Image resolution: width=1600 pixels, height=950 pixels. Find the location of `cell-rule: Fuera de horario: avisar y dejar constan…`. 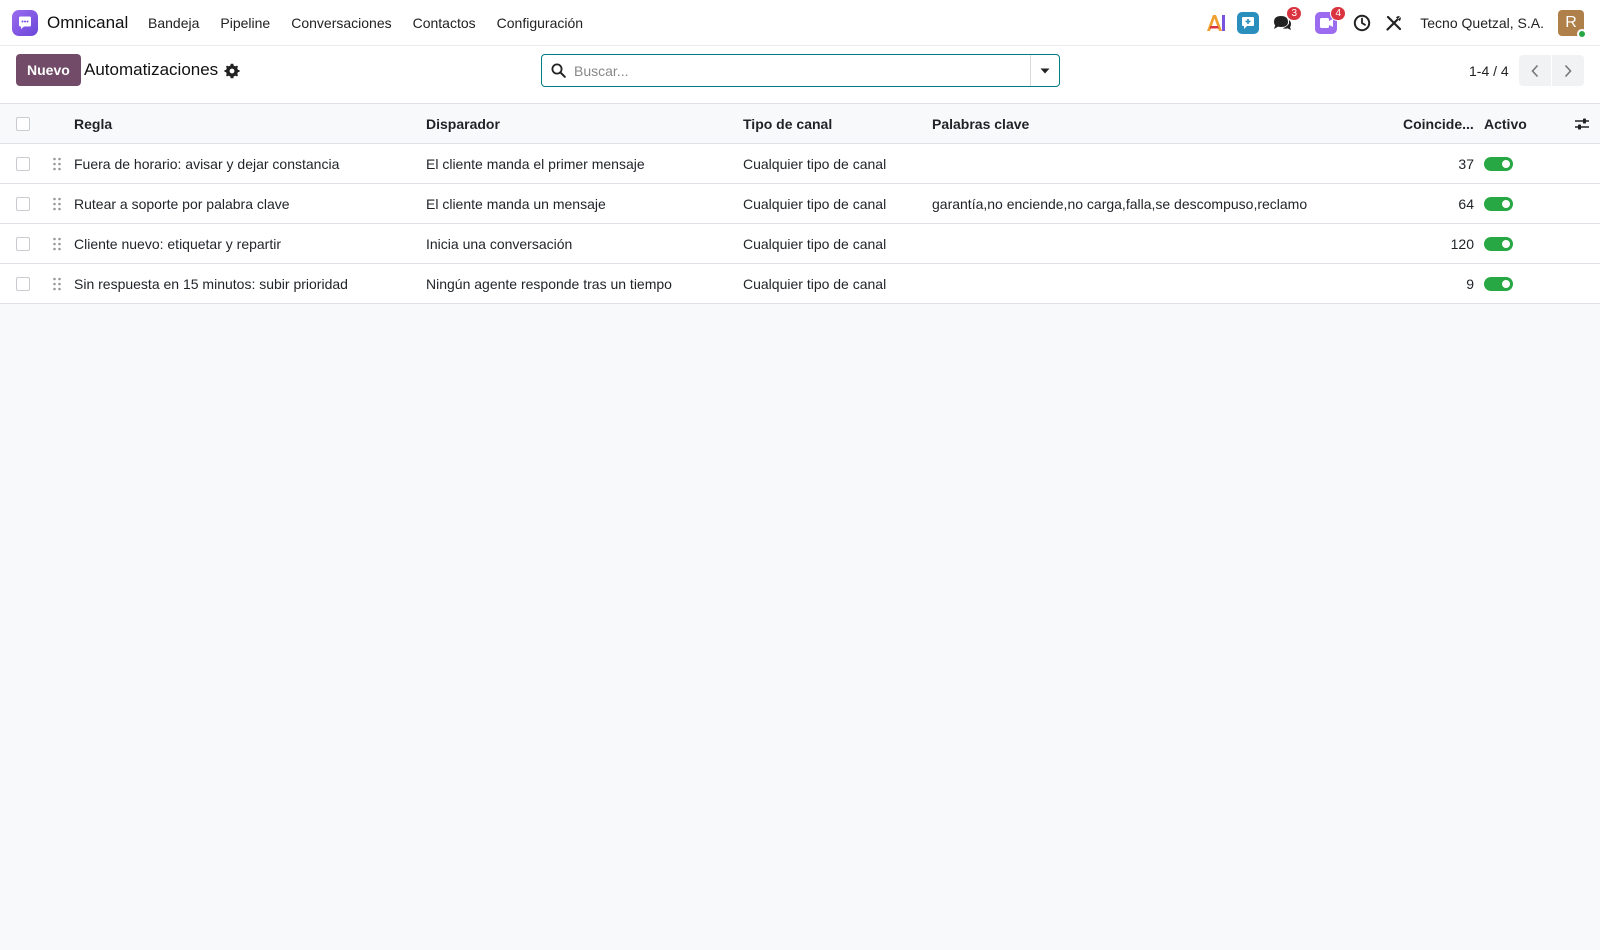

cell-rule: Fuera de horario: avisar y dejar constan… is located at coordinates (207, 164).